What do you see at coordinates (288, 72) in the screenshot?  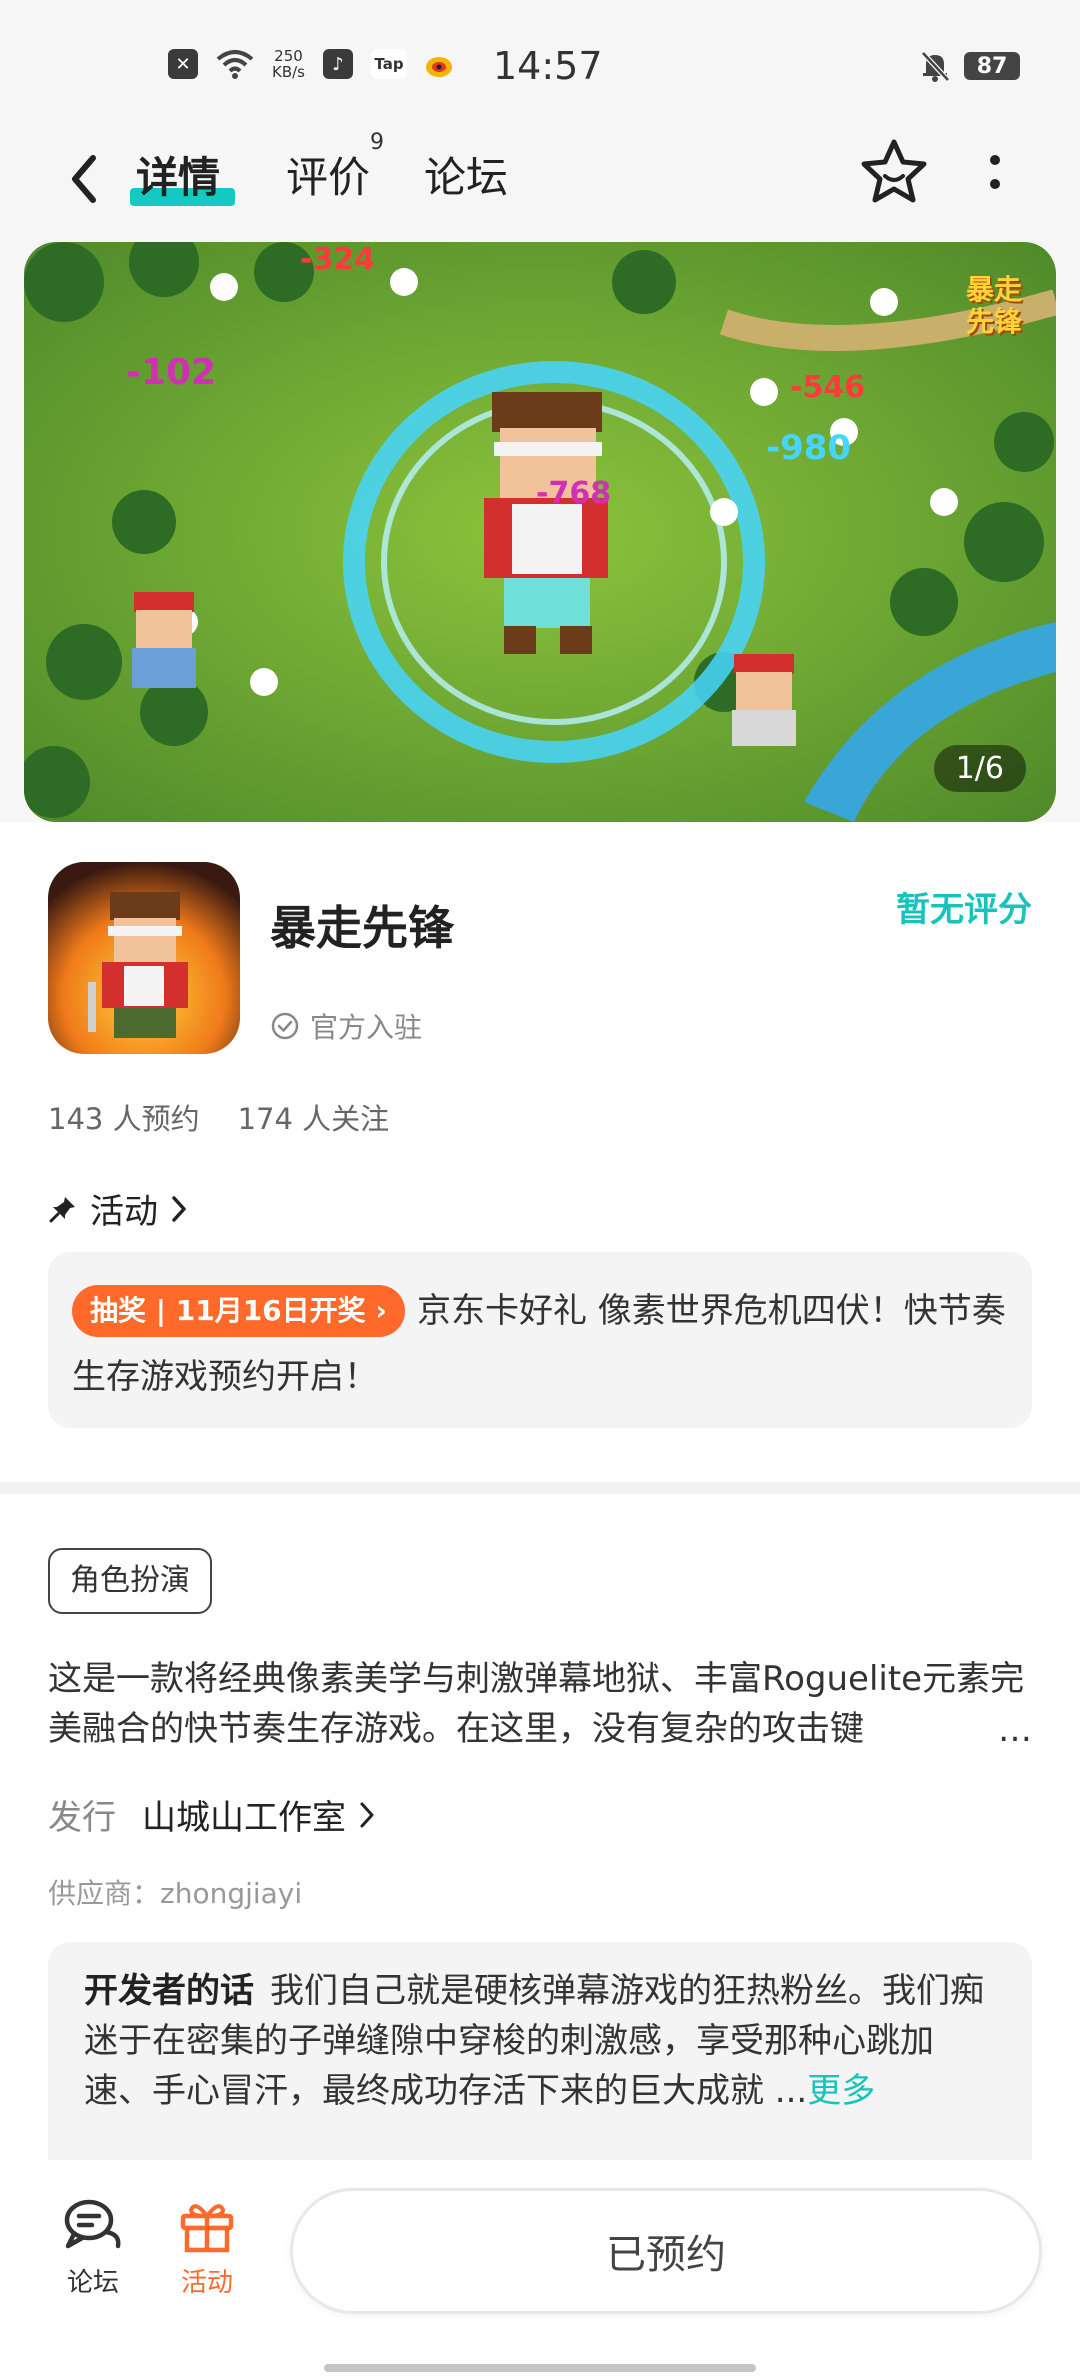 I see `network-speed-unit: KB/s` at bounding box center [288, 72].